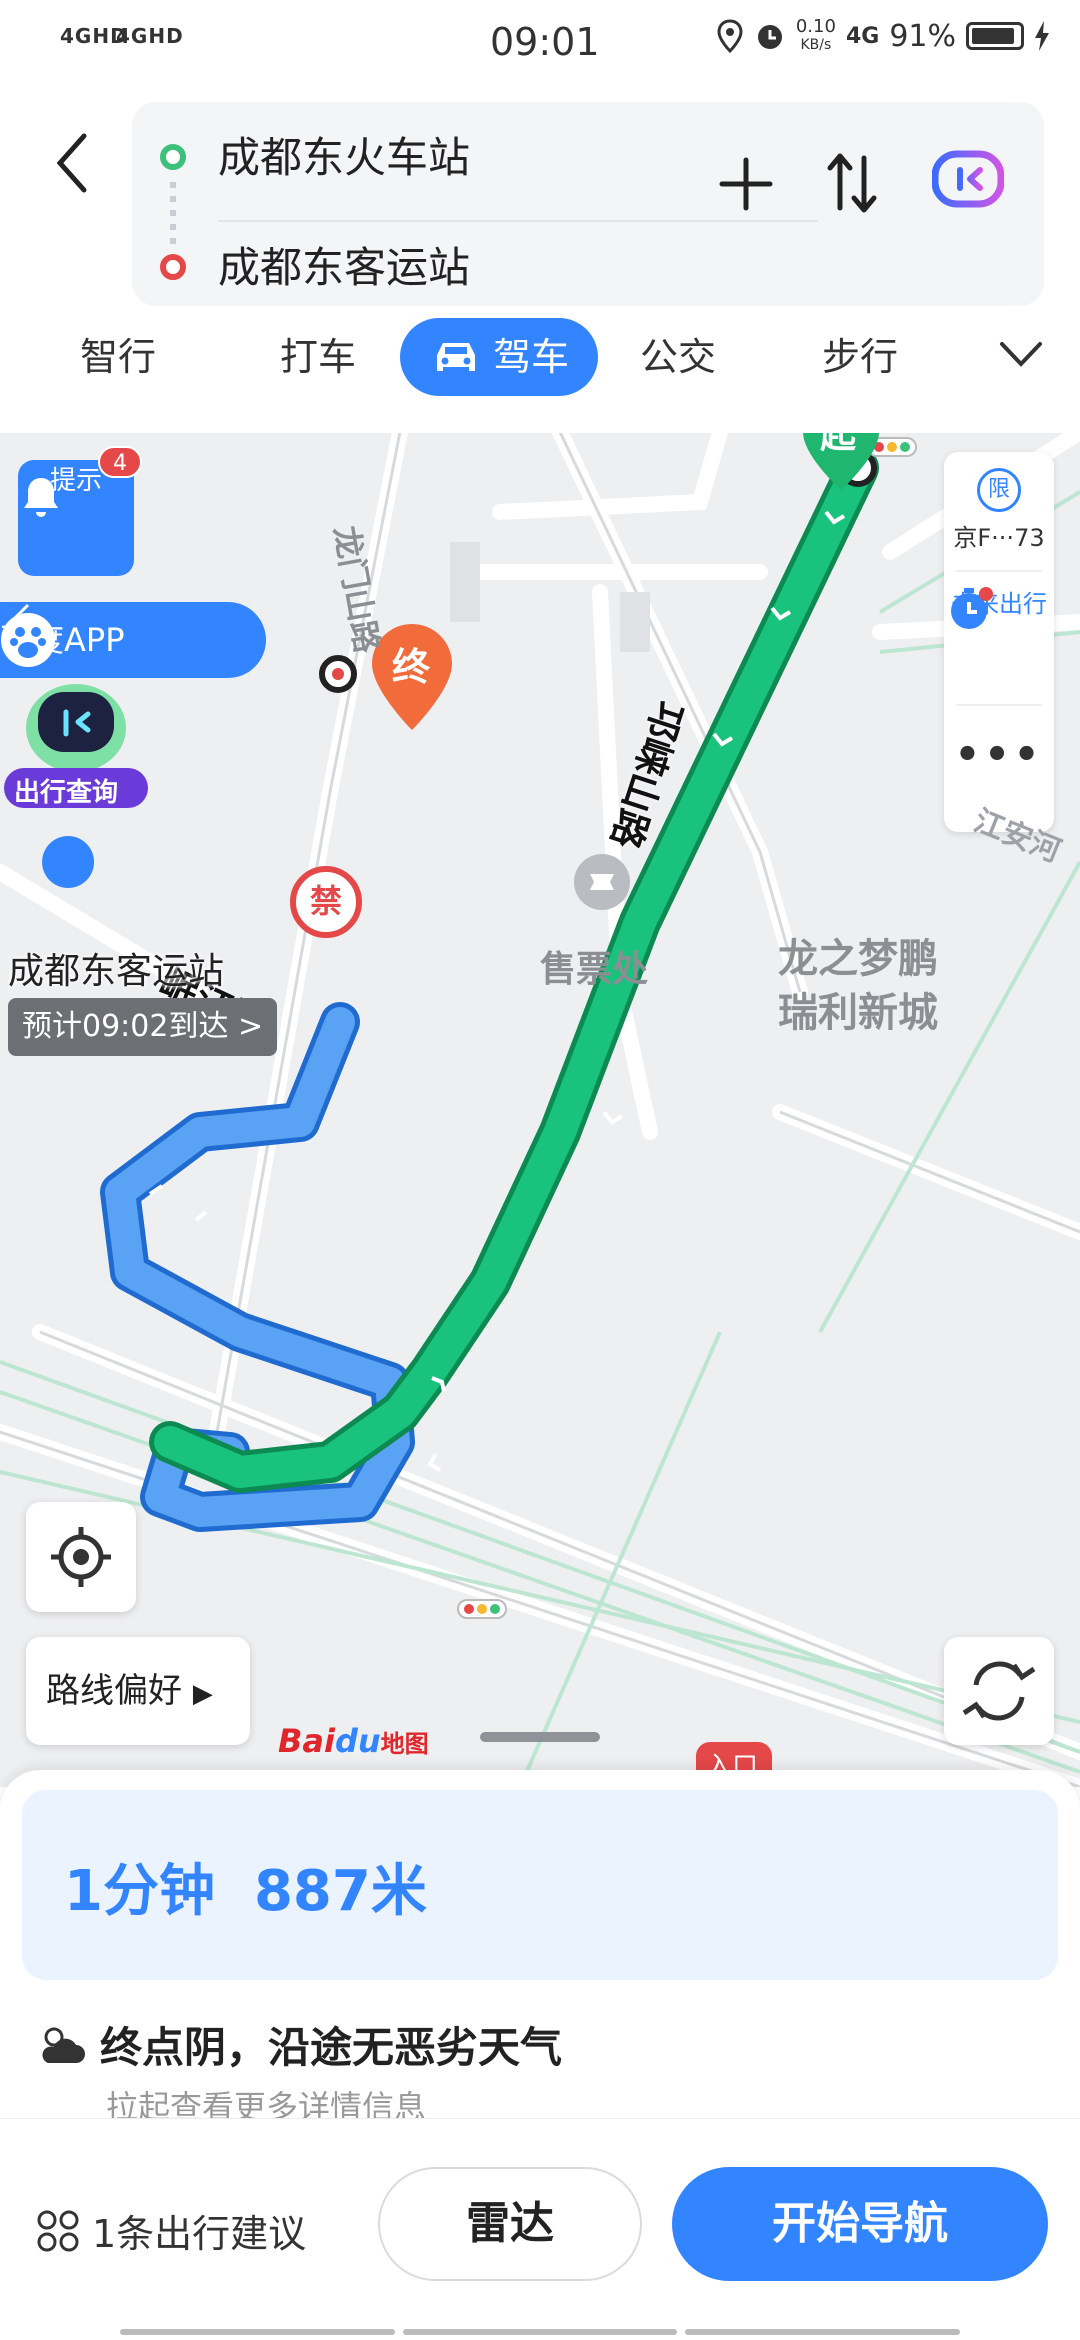 Image resolution: width=1080 pixels, height=2340 pixels. I want to click on route-preference-label: 路线偏好, so click(114, 1691).